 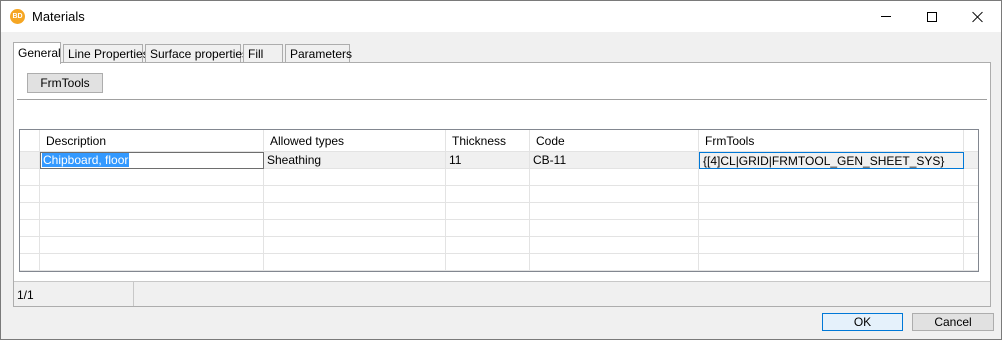 I want to click on tab-general: General, so click(x=37, y=53).